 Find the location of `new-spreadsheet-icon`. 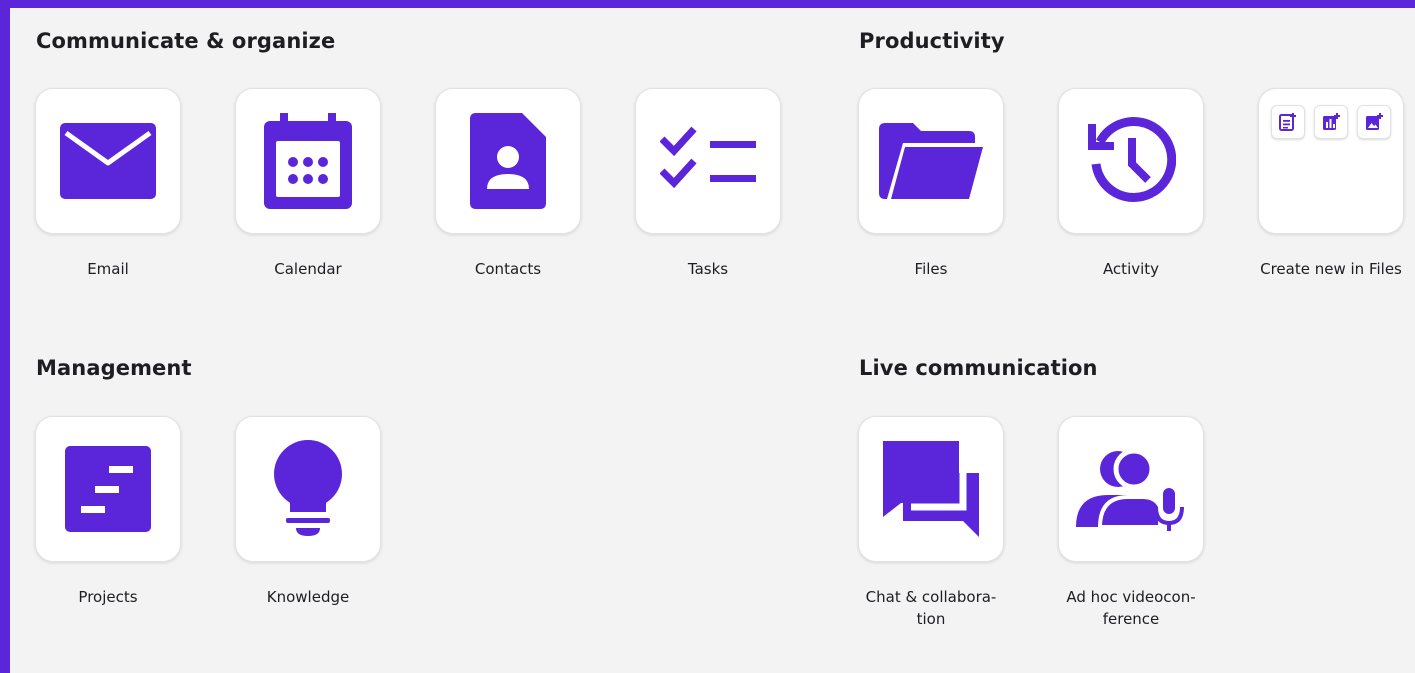

new-spreadsheet-icon is located at coordinates (1331, 121).